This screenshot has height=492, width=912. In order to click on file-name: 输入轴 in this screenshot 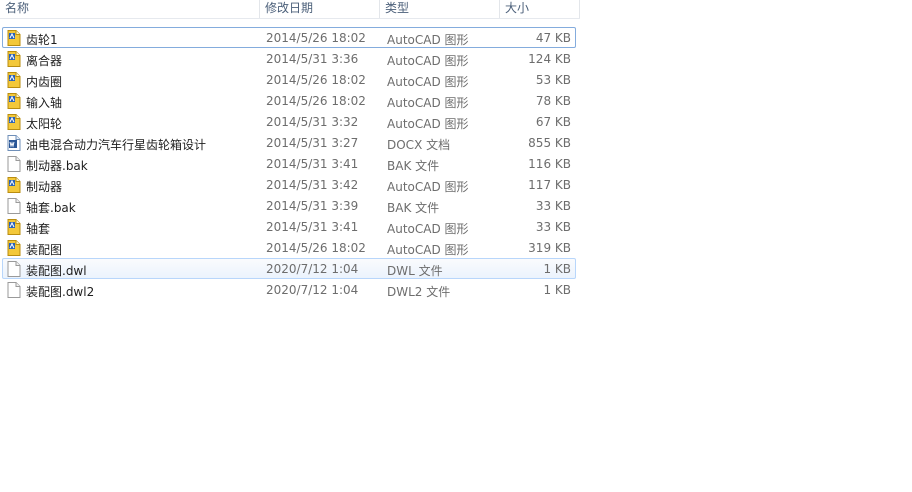, I will do `click(44, 103)`.